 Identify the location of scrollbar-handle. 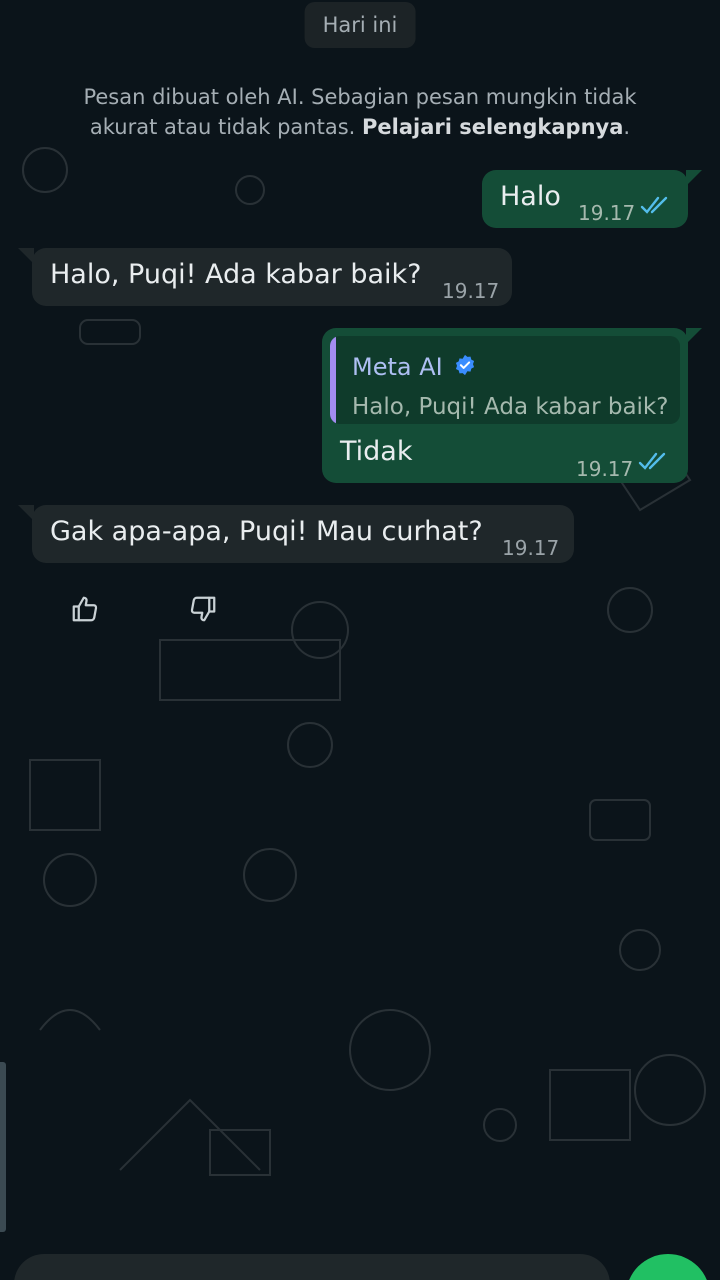
(3, 1147).